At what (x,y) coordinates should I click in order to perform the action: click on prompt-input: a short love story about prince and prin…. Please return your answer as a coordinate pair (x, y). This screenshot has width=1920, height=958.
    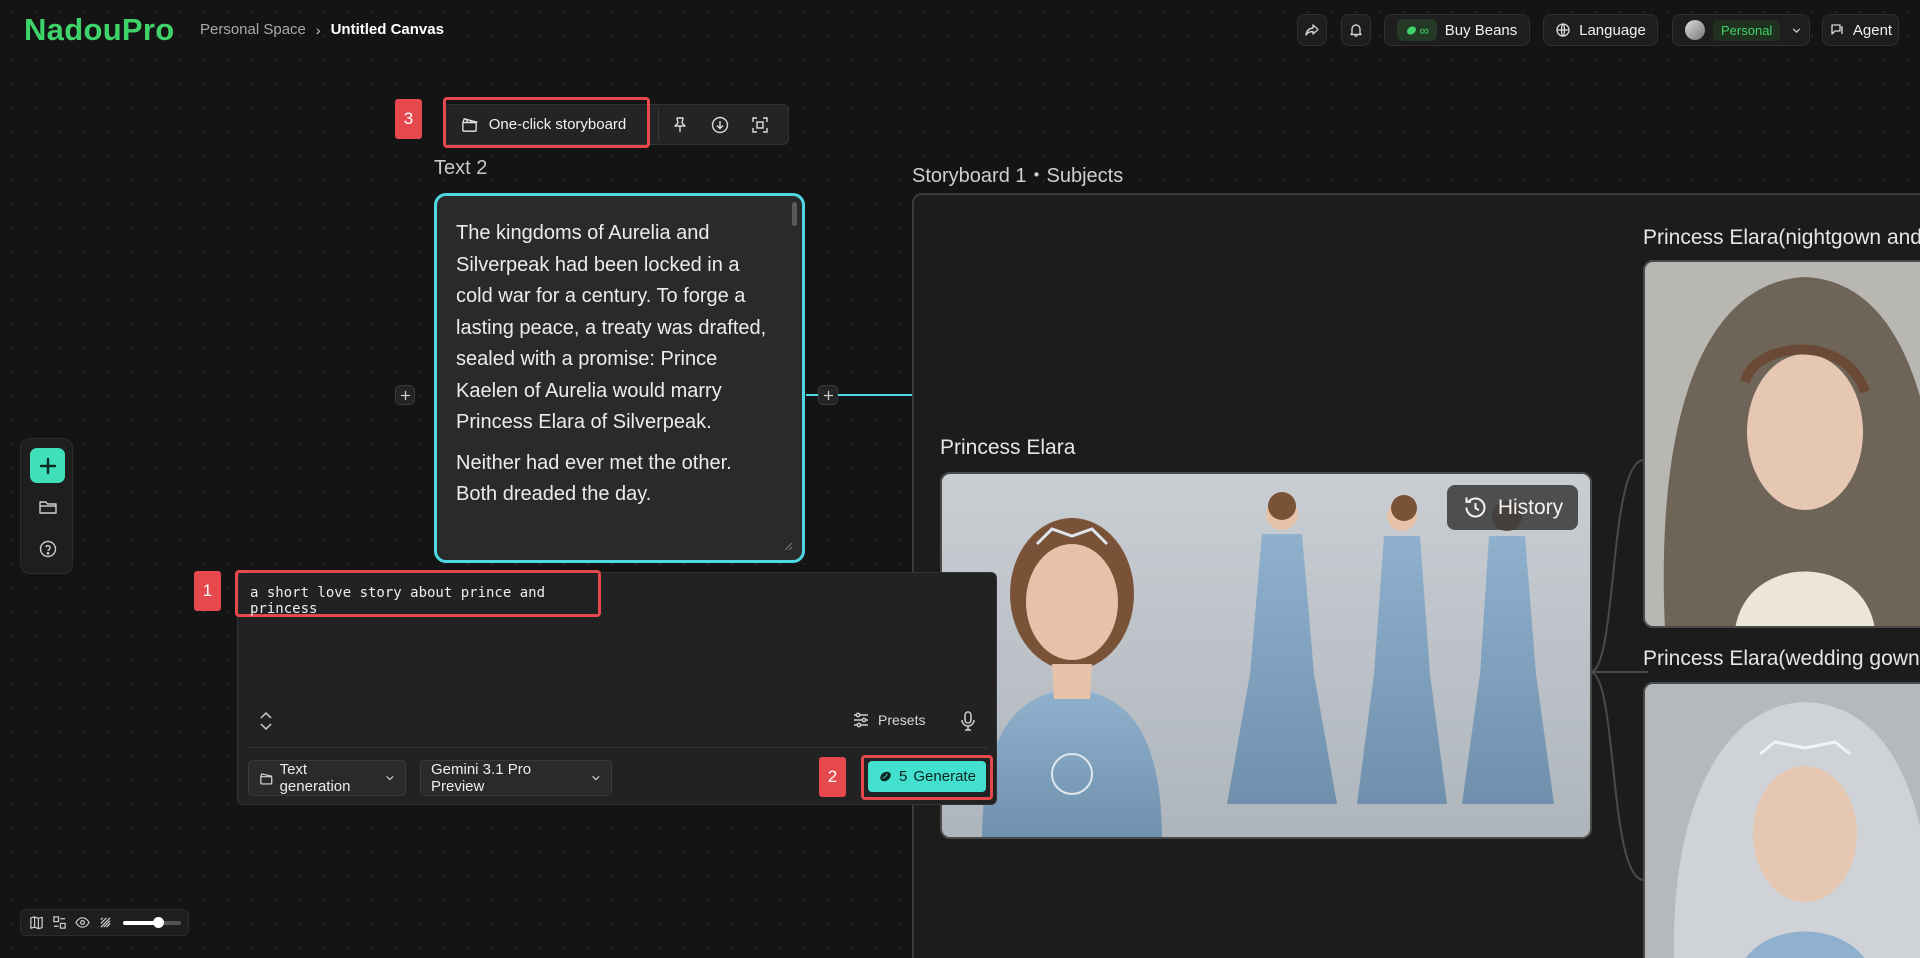
    Looking at the image, I should click on (420, 601).